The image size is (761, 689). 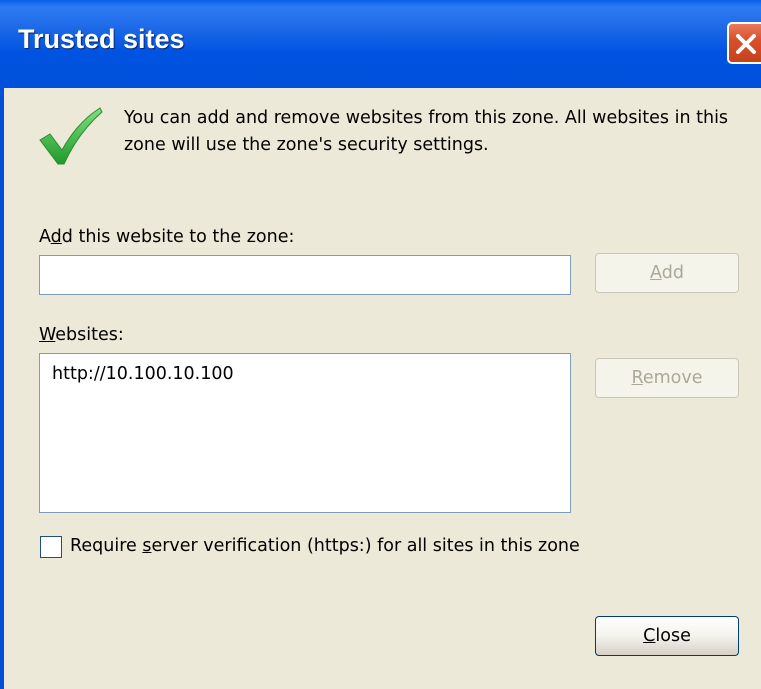 I want to click on title-bar: Trusted sites, so click(x=380, y=44).